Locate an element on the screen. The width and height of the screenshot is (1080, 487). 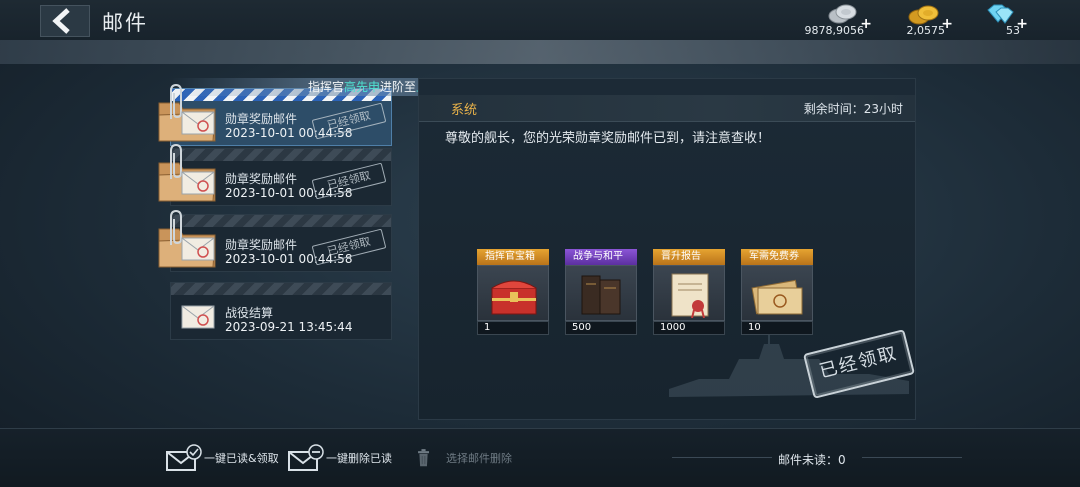
divider-right is located at coordinates (912, 457).